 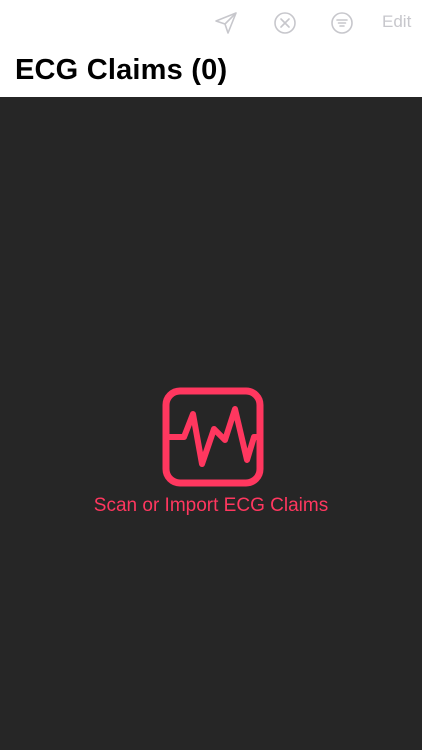 What do you see at coordinates (396, 22) in the screenshot?
I see `edit-button: Edit` at bounding box center [396, 22].